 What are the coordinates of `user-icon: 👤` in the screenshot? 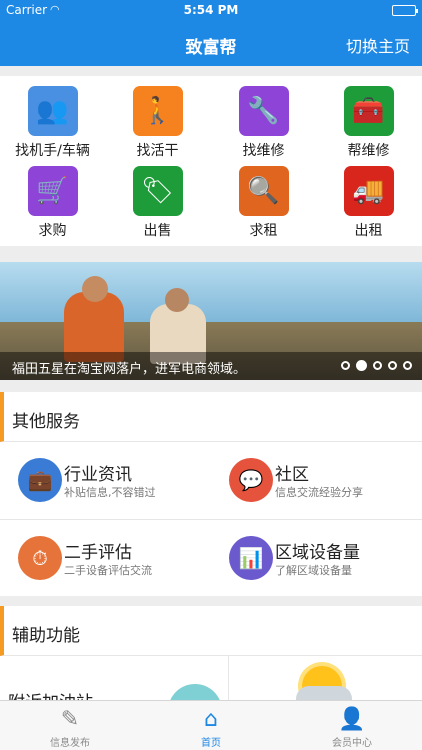 It's located at (352, 719).